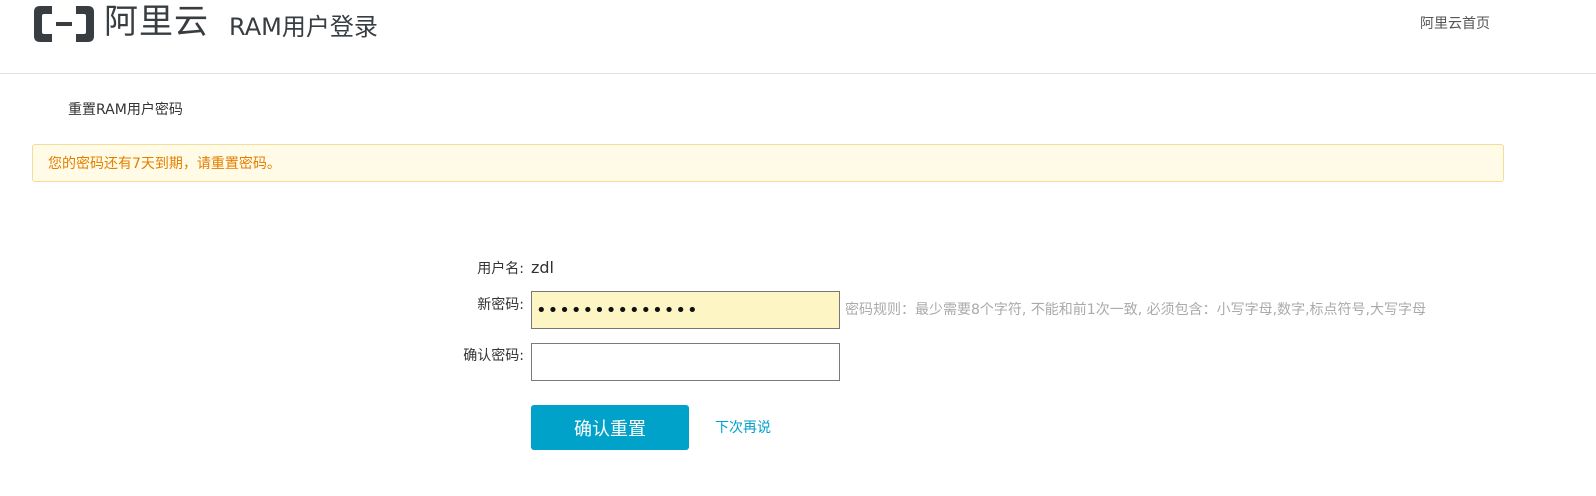  Describe the element at coordinates (798, 37) in the screenshot. I see `top-header: 阿里云 RAM用户登录 阿里云首页` at that location.